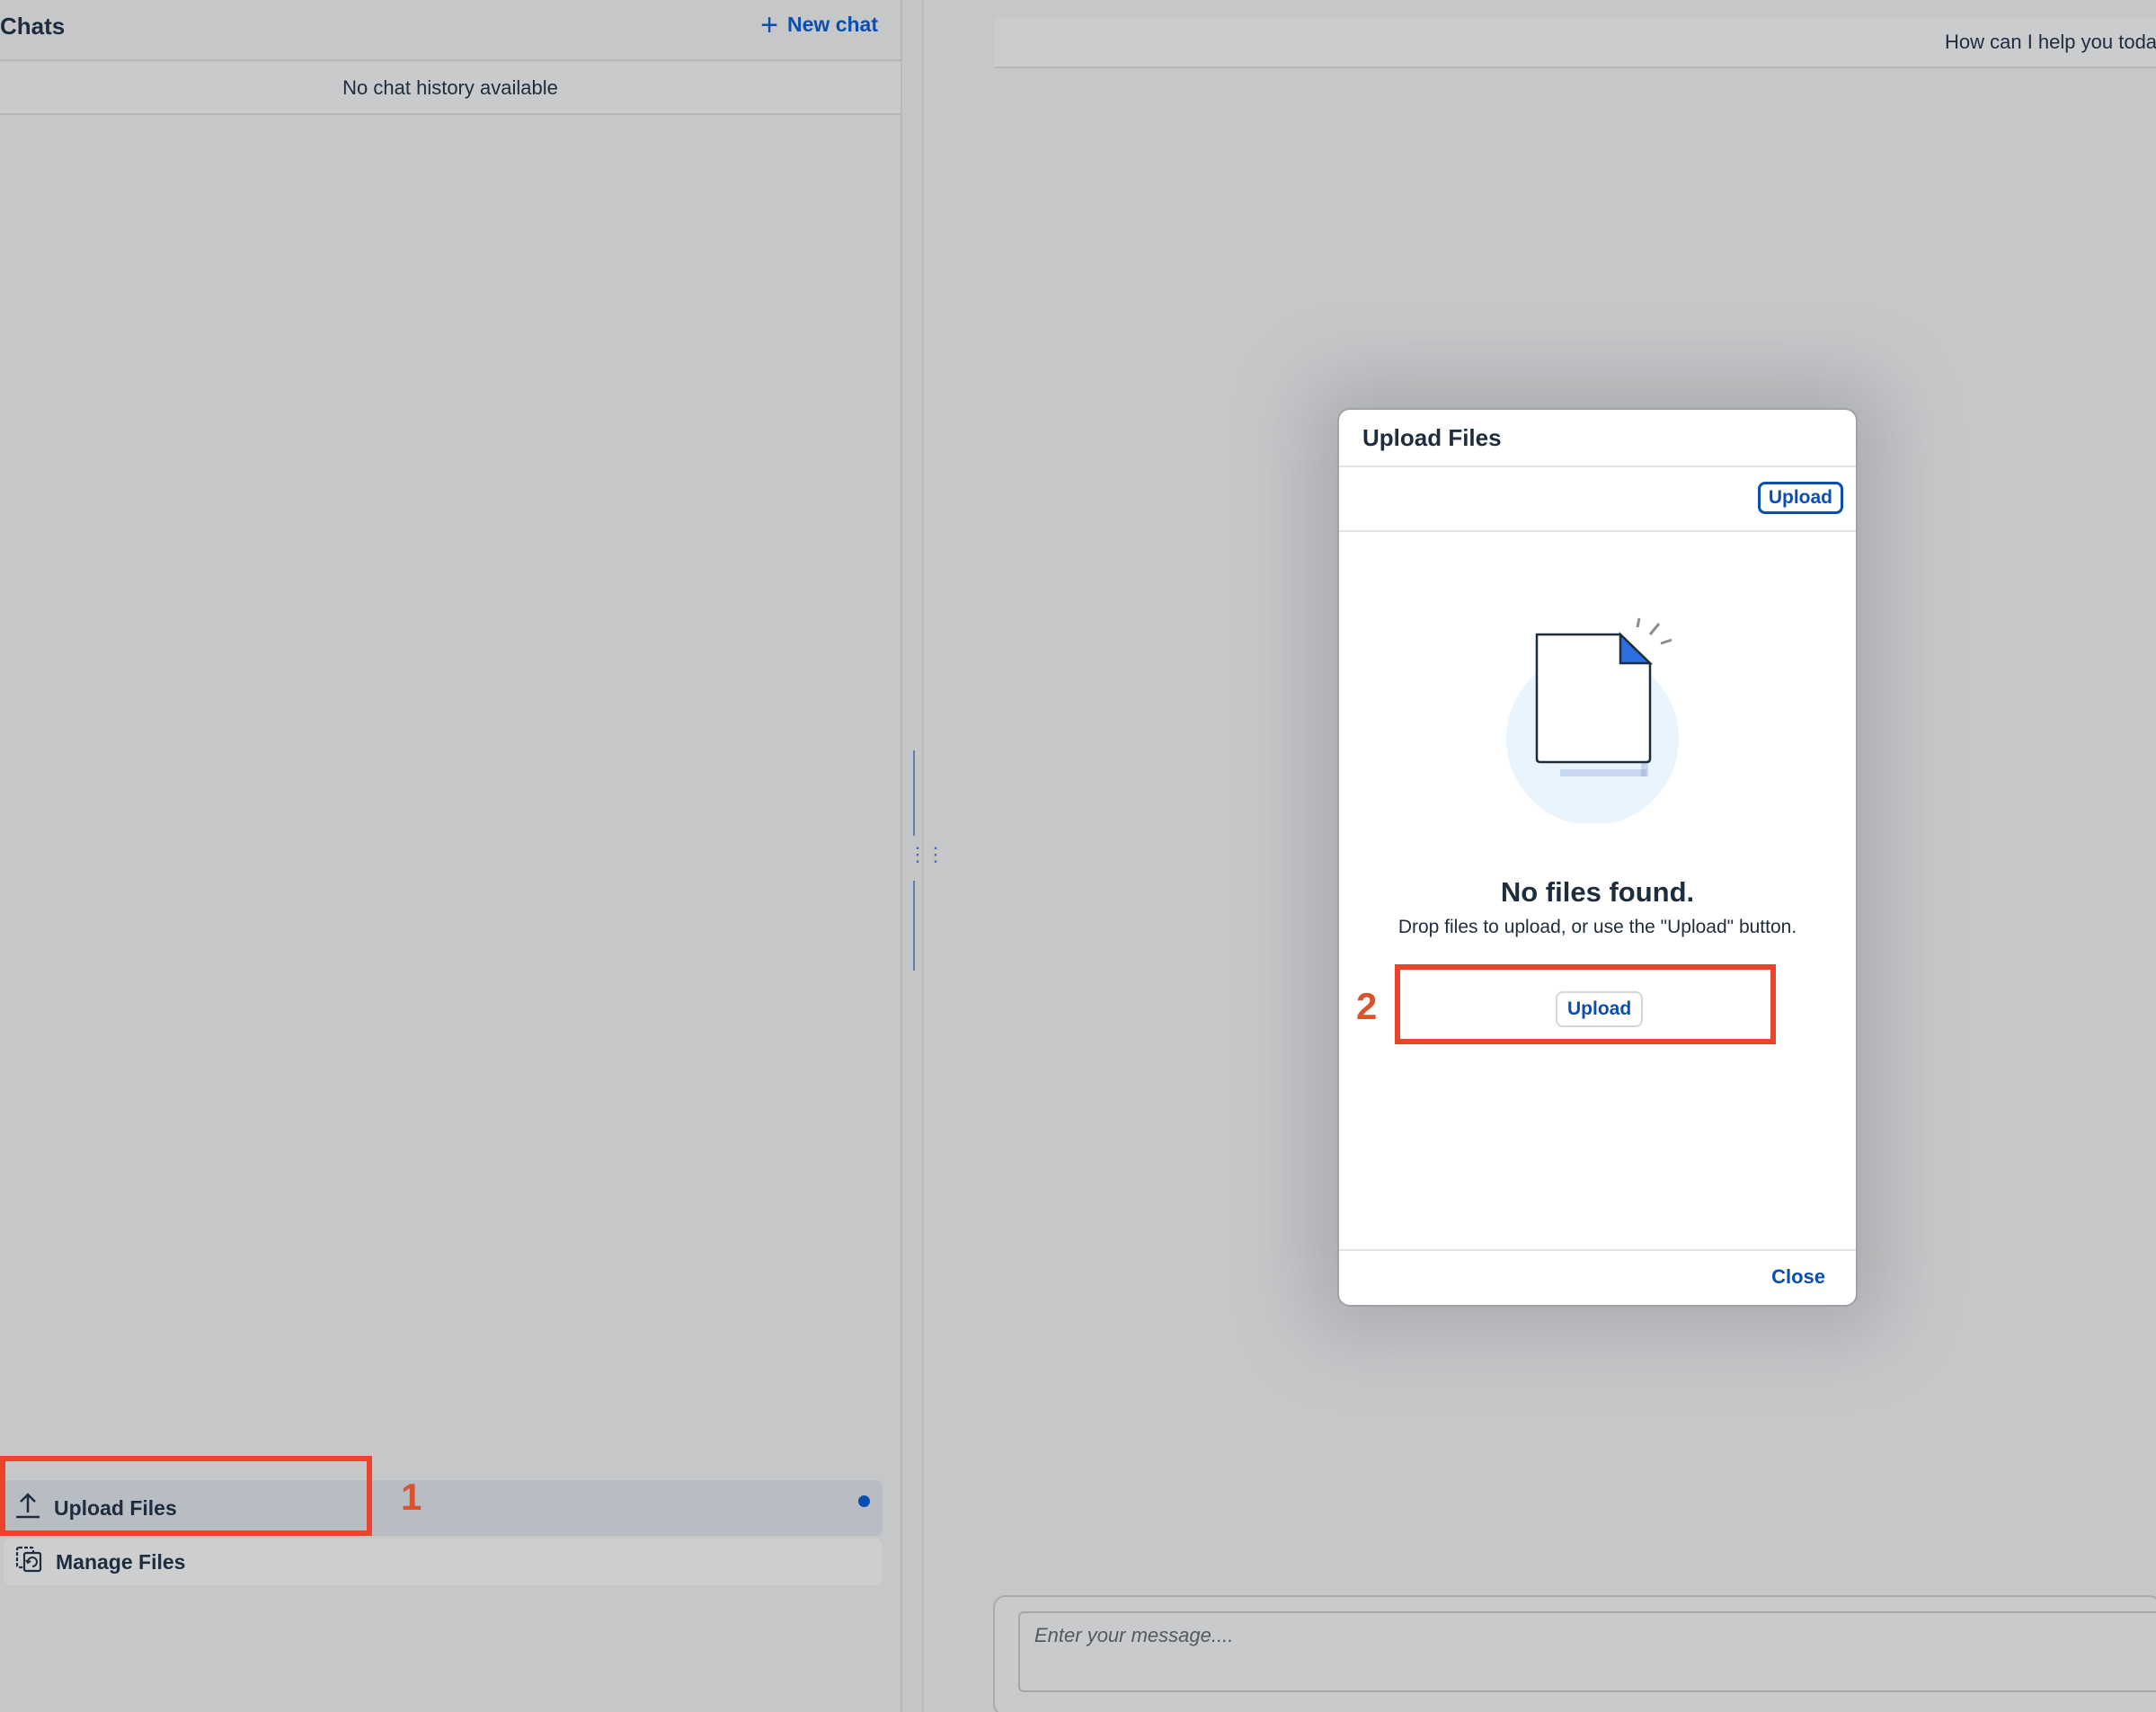  What do you see at coordinates (1598, 438) in the screenshot?
I see `dialog-title: Upload Files` at bounding box center [1598, 438].